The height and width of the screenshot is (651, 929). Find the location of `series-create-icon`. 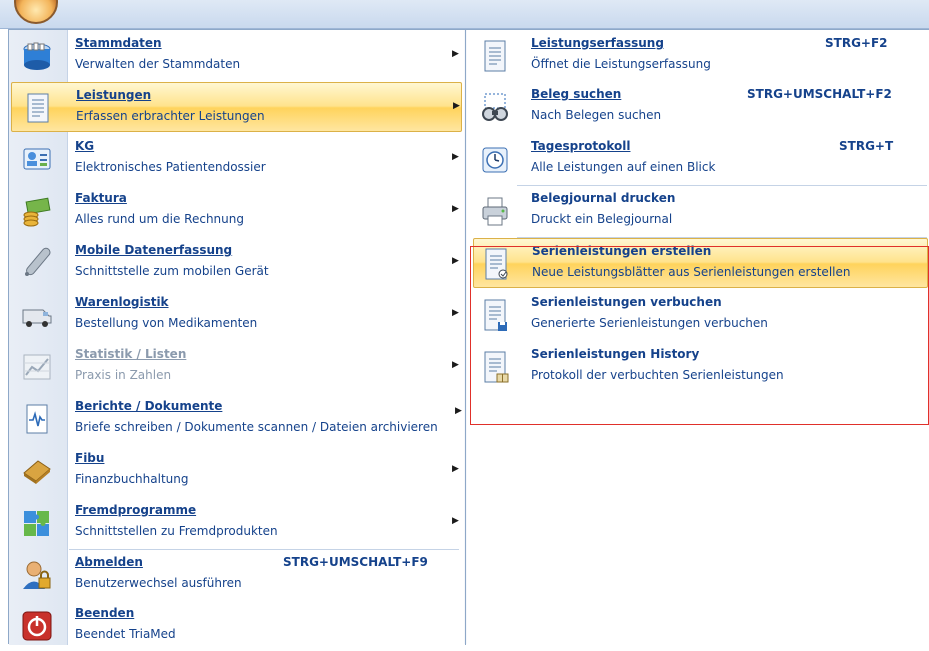

series-create-icon is located at coordinates (496, 264).